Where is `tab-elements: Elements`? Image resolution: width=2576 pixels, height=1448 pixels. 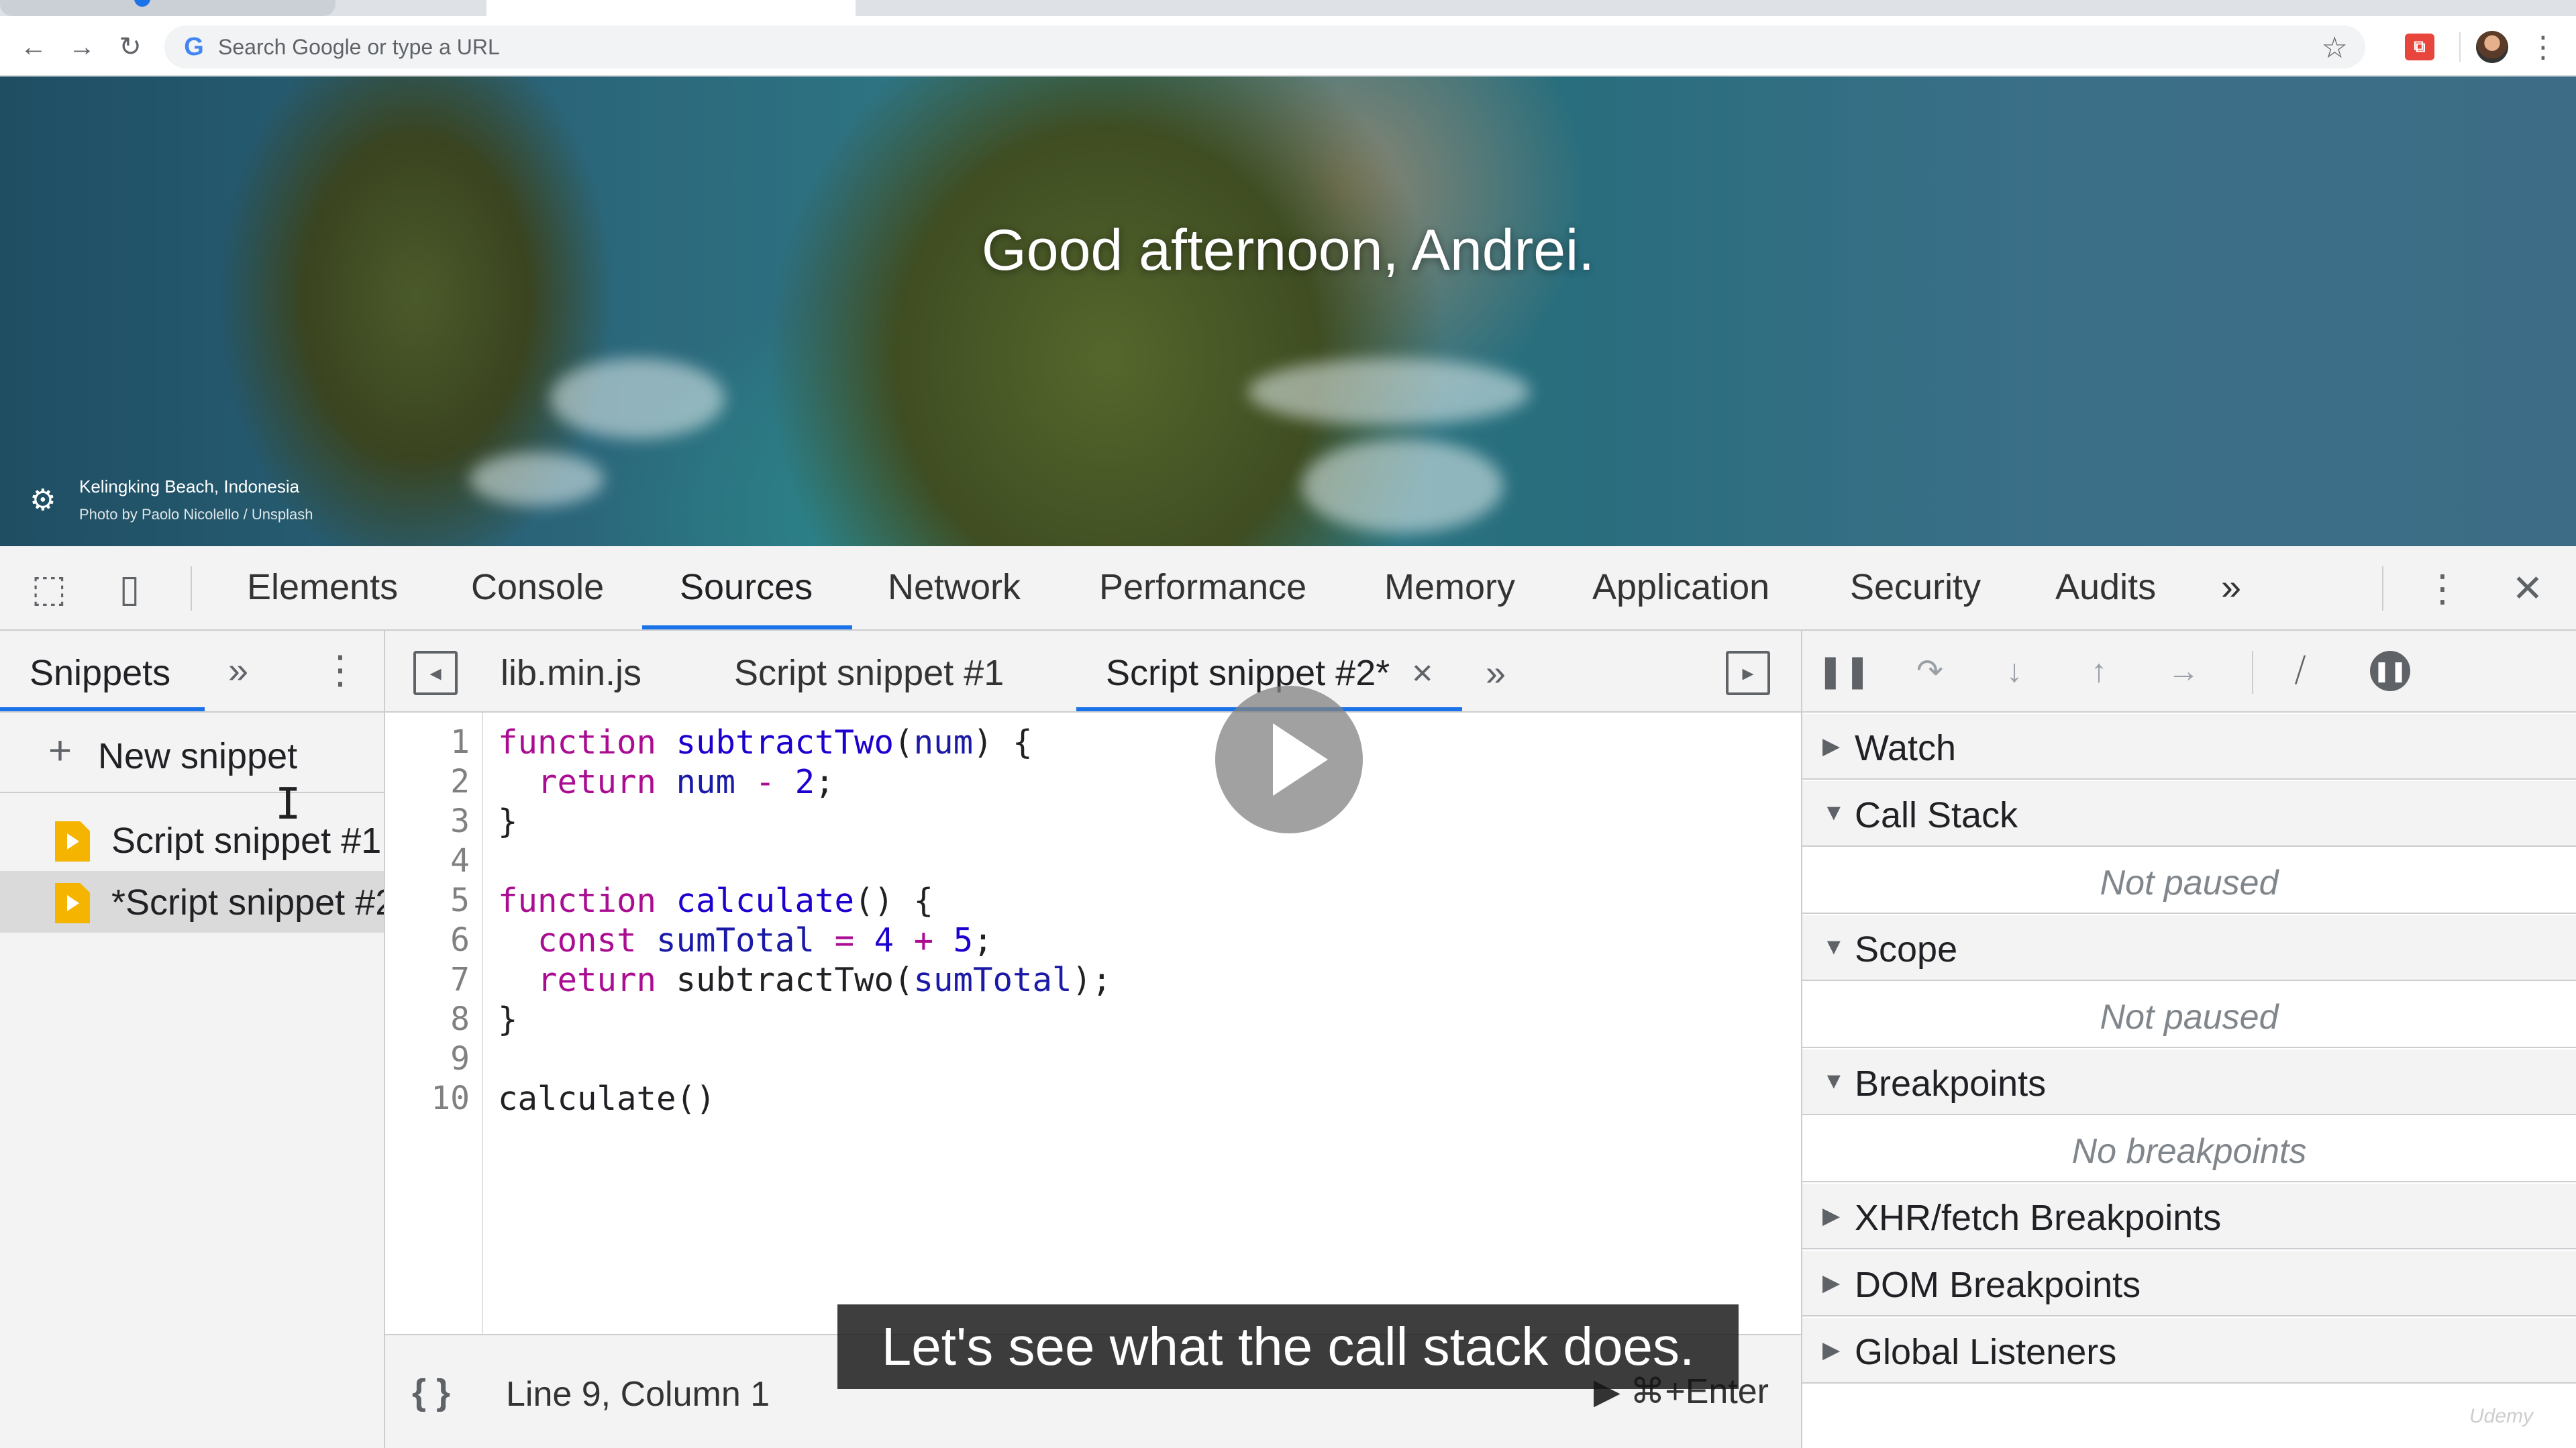 tab-elements: Elements is located at coordinates (322, 587).